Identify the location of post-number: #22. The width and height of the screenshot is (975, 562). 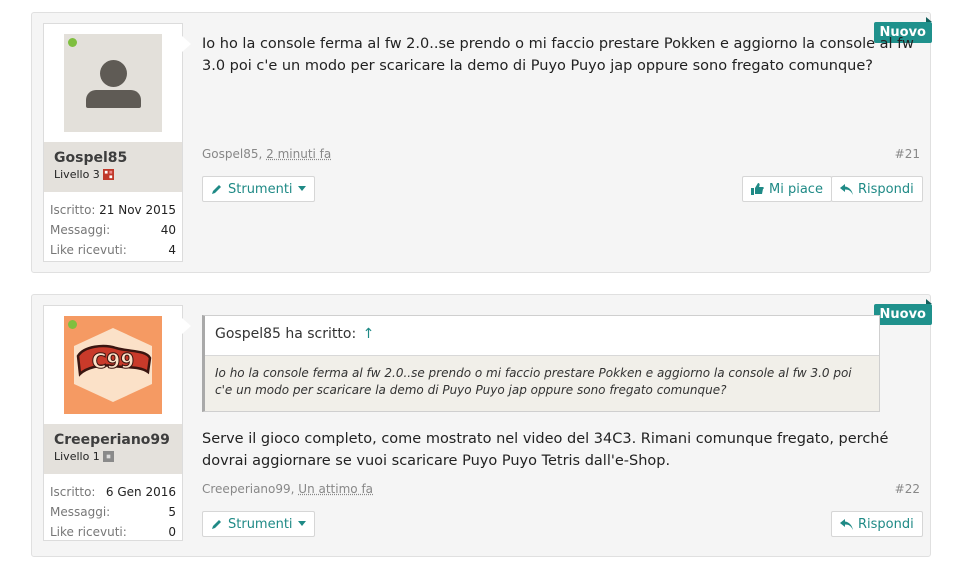
(907, 489).